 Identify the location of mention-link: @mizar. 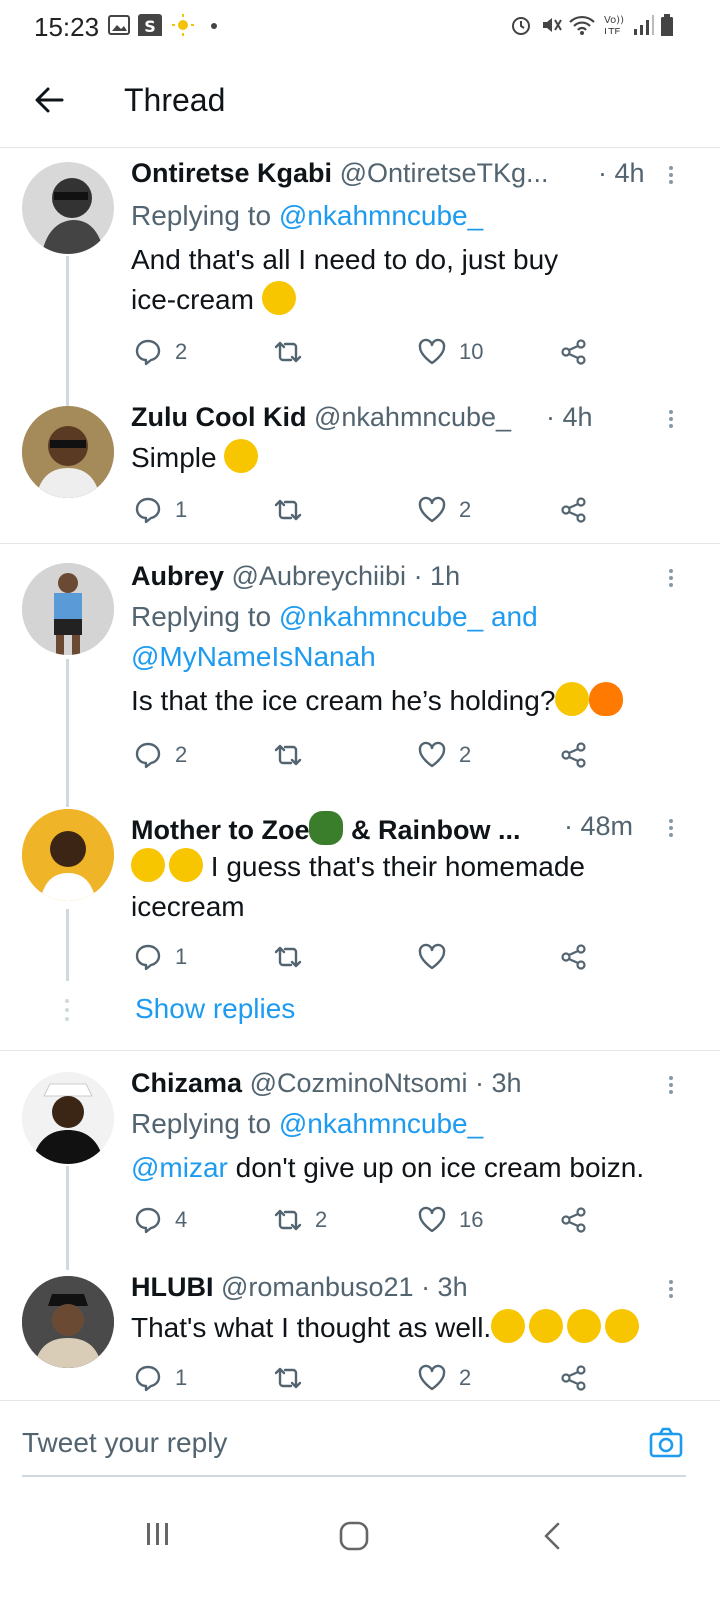
(179, 1167).